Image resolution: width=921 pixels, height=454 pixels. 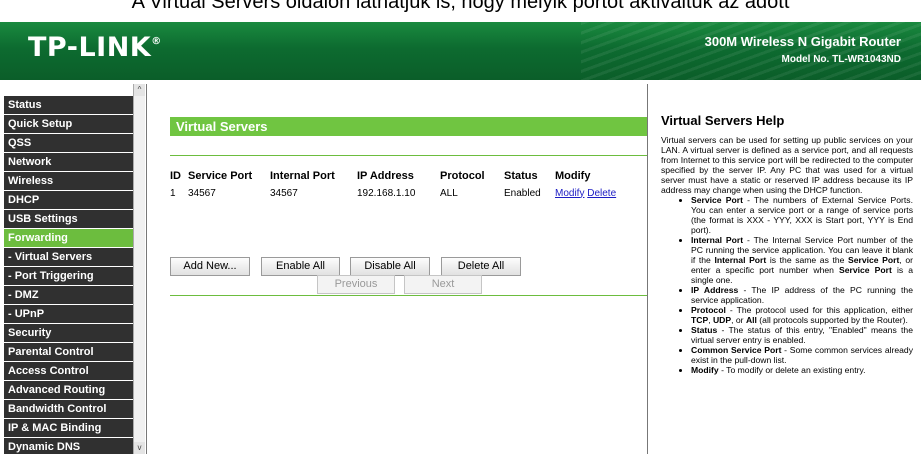 What do you see at coordinates (173, 193) in the screenshot?
I see `cell-id: 1` at bounding box center [173, 193].